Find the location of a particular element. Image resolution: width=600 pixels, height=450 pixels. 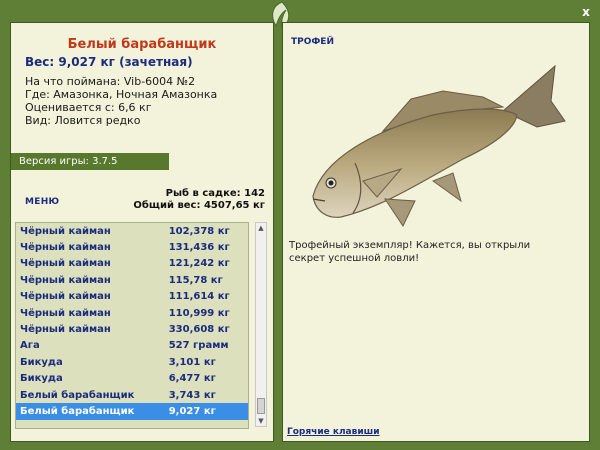

keepnet-stats: Рыб в садке: 142 Общий вес: 4507,65 кг is located at coordinates (199, 200).